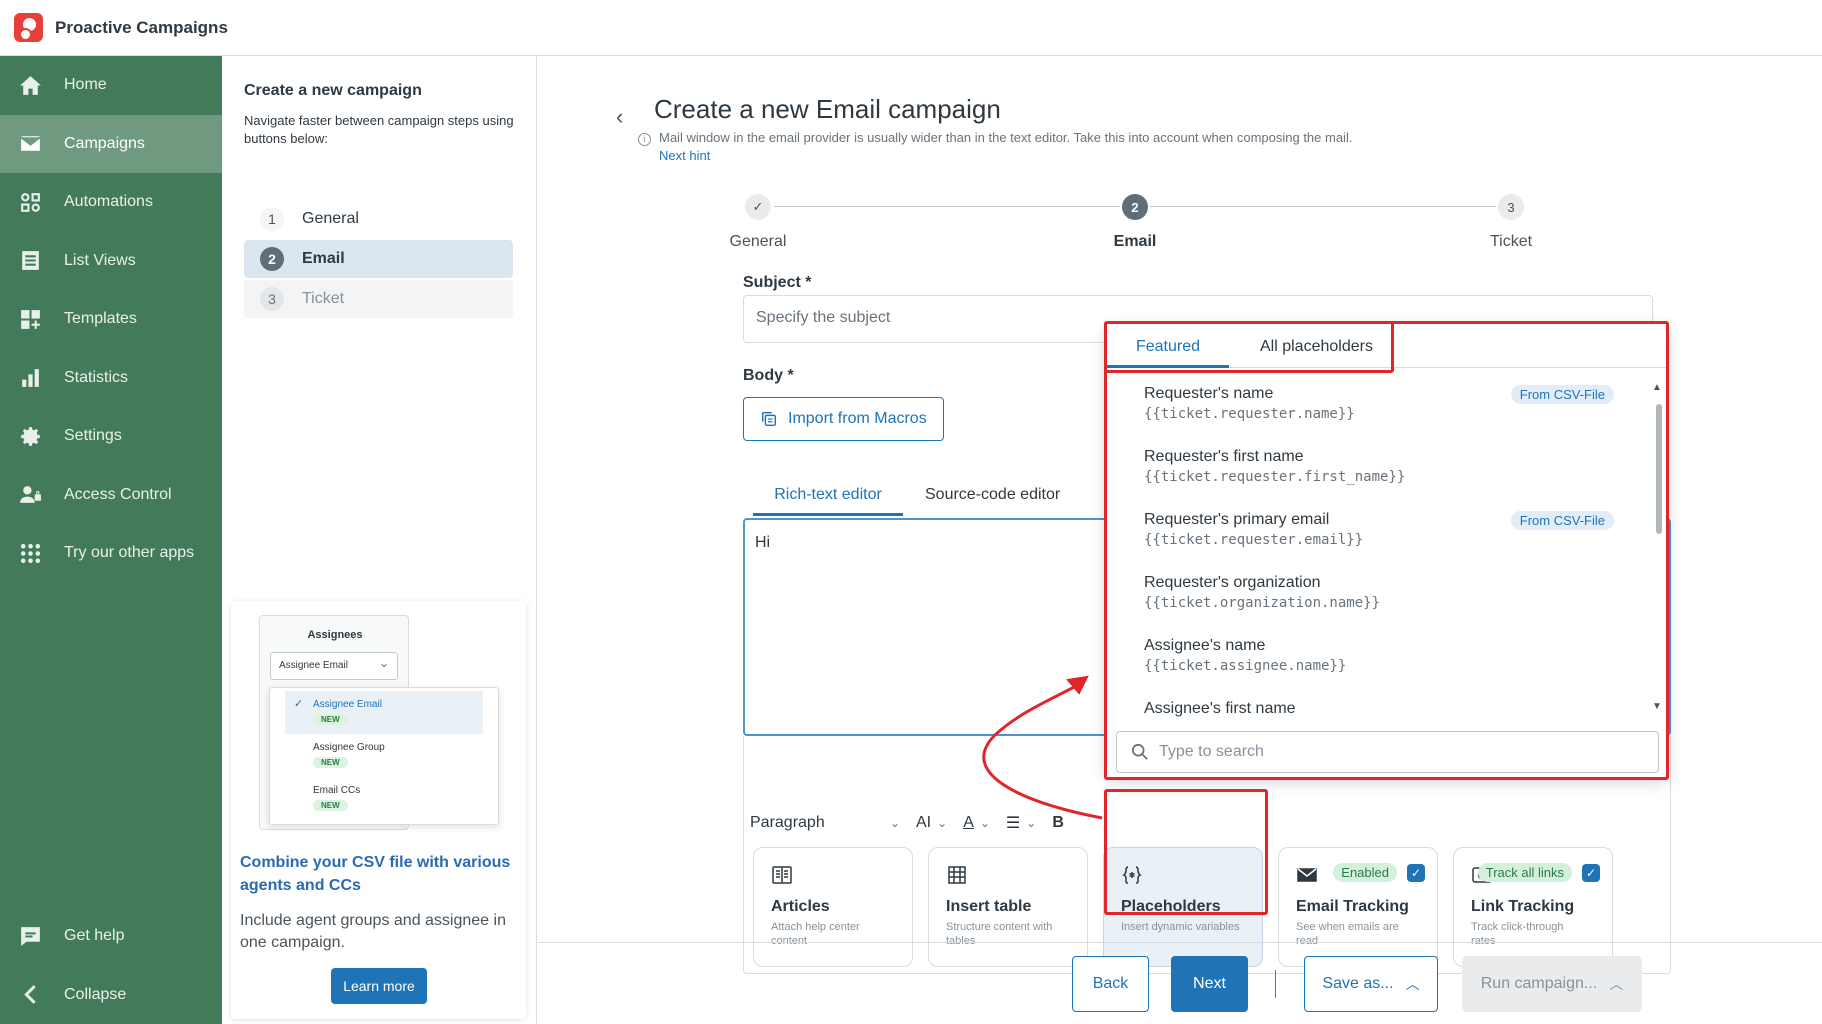 Image resolution: width=1822 pixels, height=1024 pixels. Describe the element at coordinates (30, 936) in the screenshot. I see `chat-icon` at that location.